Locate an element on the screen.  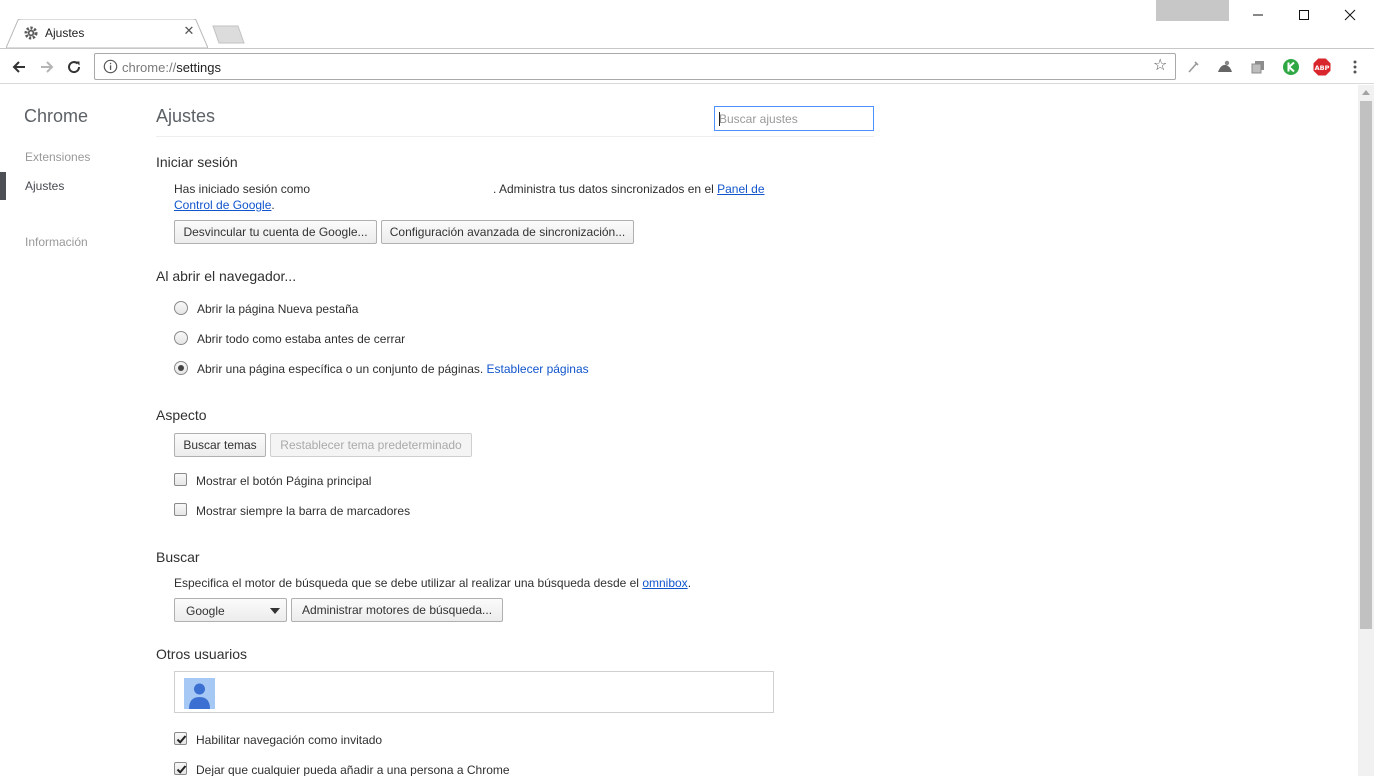
k-icon is located at coordinates (1291, 67).